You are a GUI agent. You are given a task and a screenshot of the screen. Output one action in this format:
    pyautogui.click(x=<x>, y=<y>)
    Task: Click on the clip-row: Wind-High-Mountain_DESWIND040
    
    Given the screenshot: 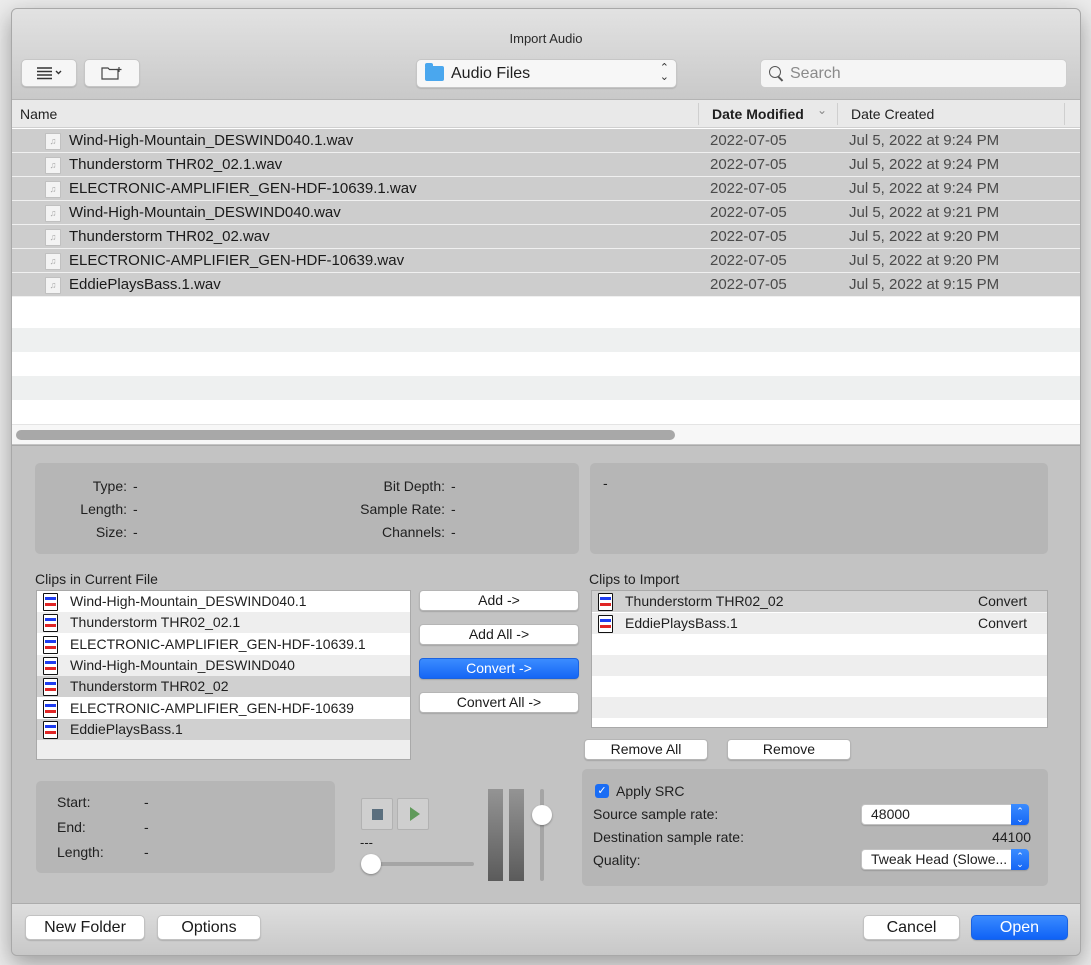 What is the action you would take?
    pyautogui.click(x=223, y=665)
    